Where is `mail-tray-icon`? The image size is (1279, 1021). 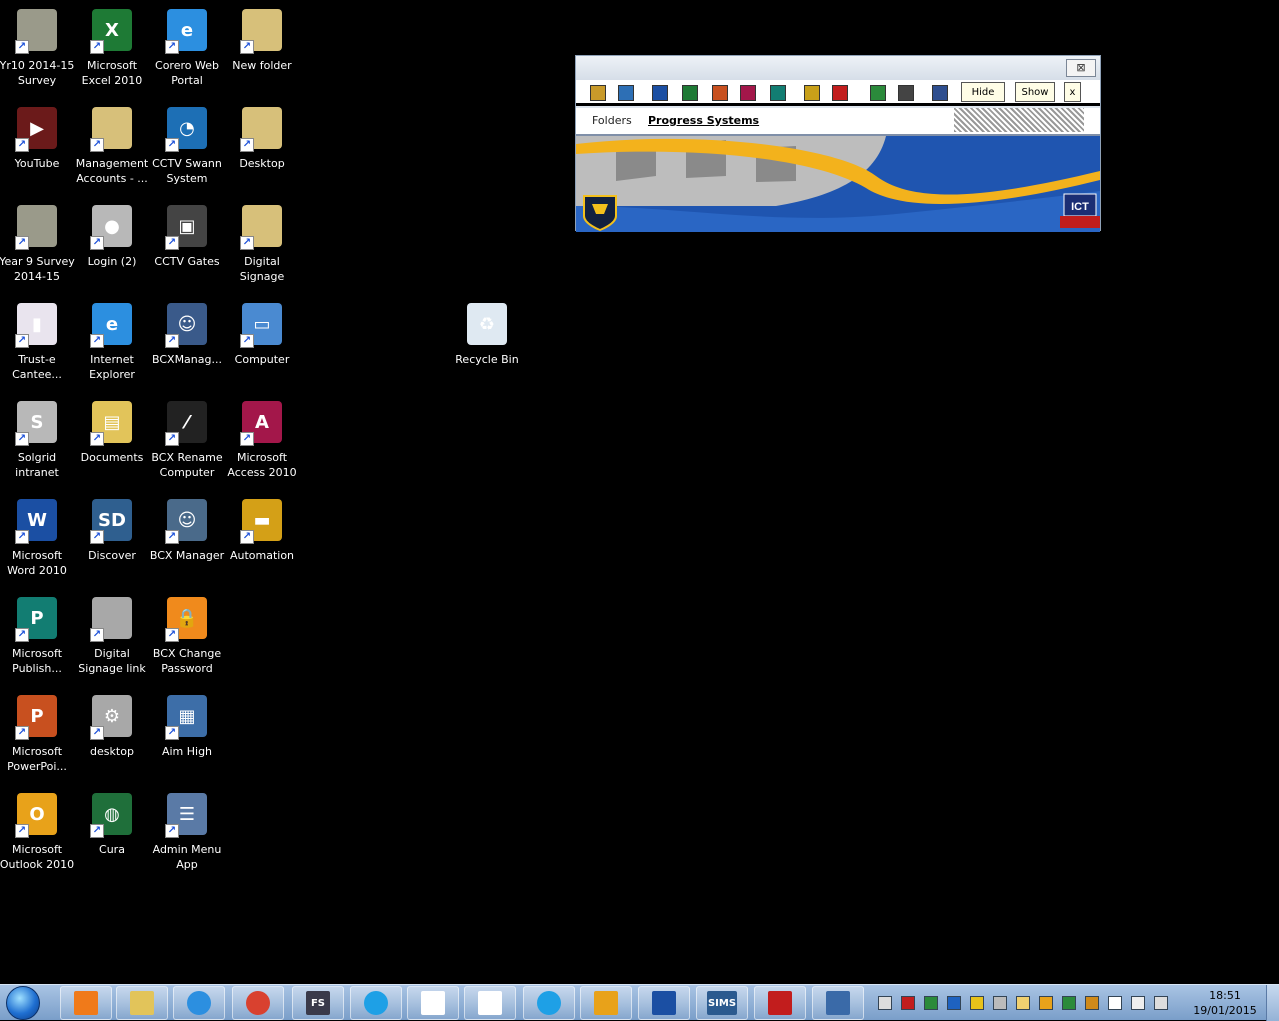 mail-tray-icon is located at coordinates (1023, 1003).